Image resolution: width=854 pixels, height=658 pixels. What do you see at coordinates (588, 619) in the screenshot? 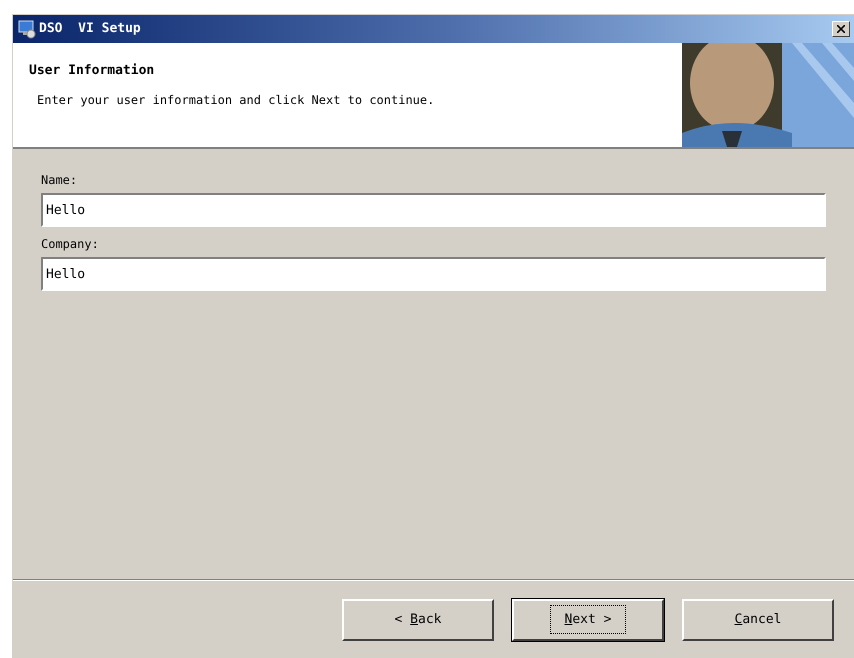
I see `dialog-button: Next >` at bounding box center [588, 619].